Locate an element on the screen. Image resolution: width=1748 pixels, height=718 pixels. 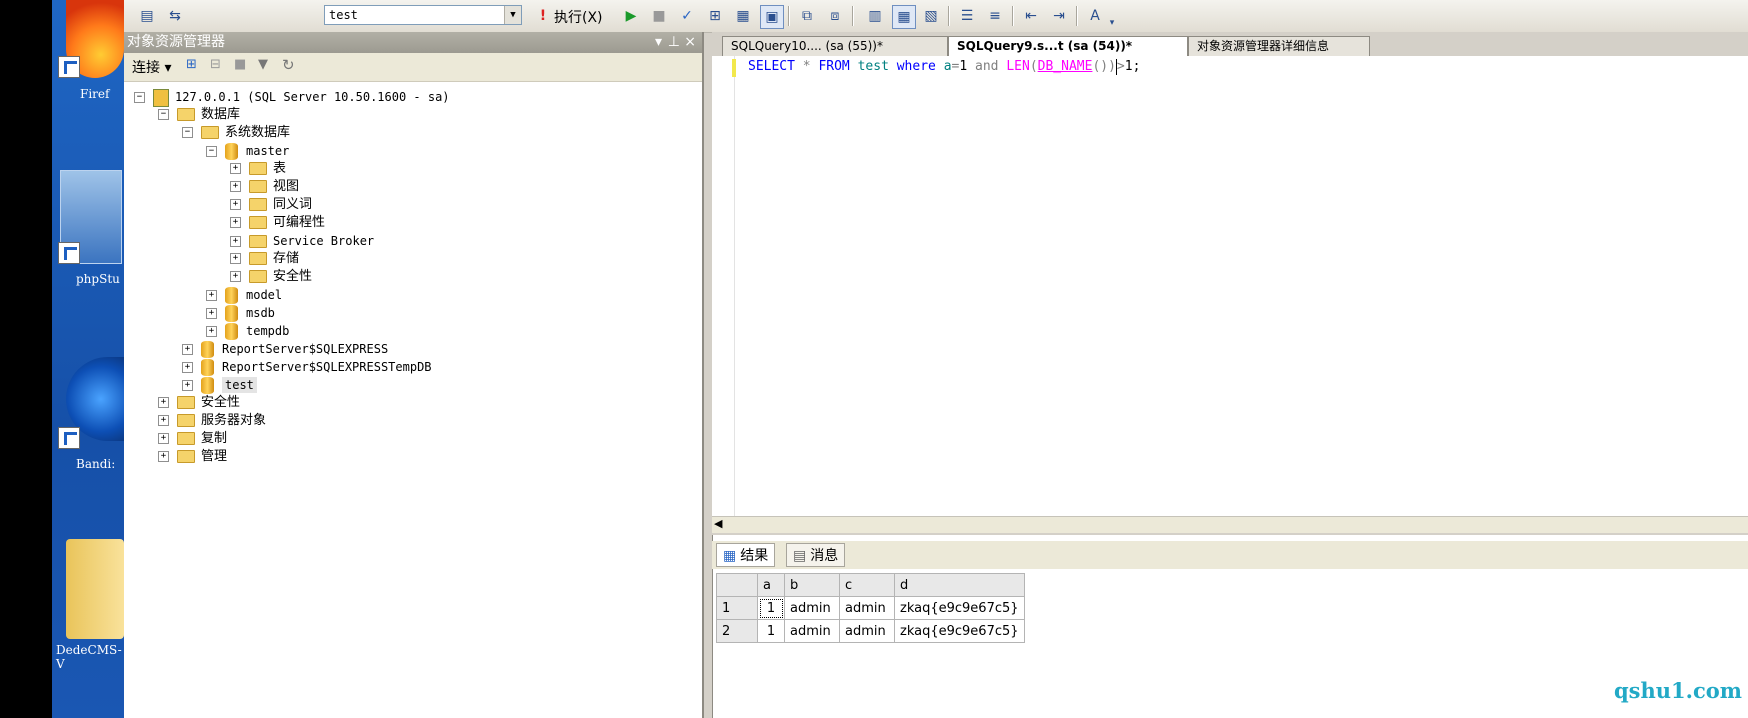
tab-sqlquery10: SQLQuery10.... (sa (55))* is located at coordinates (835, 46).